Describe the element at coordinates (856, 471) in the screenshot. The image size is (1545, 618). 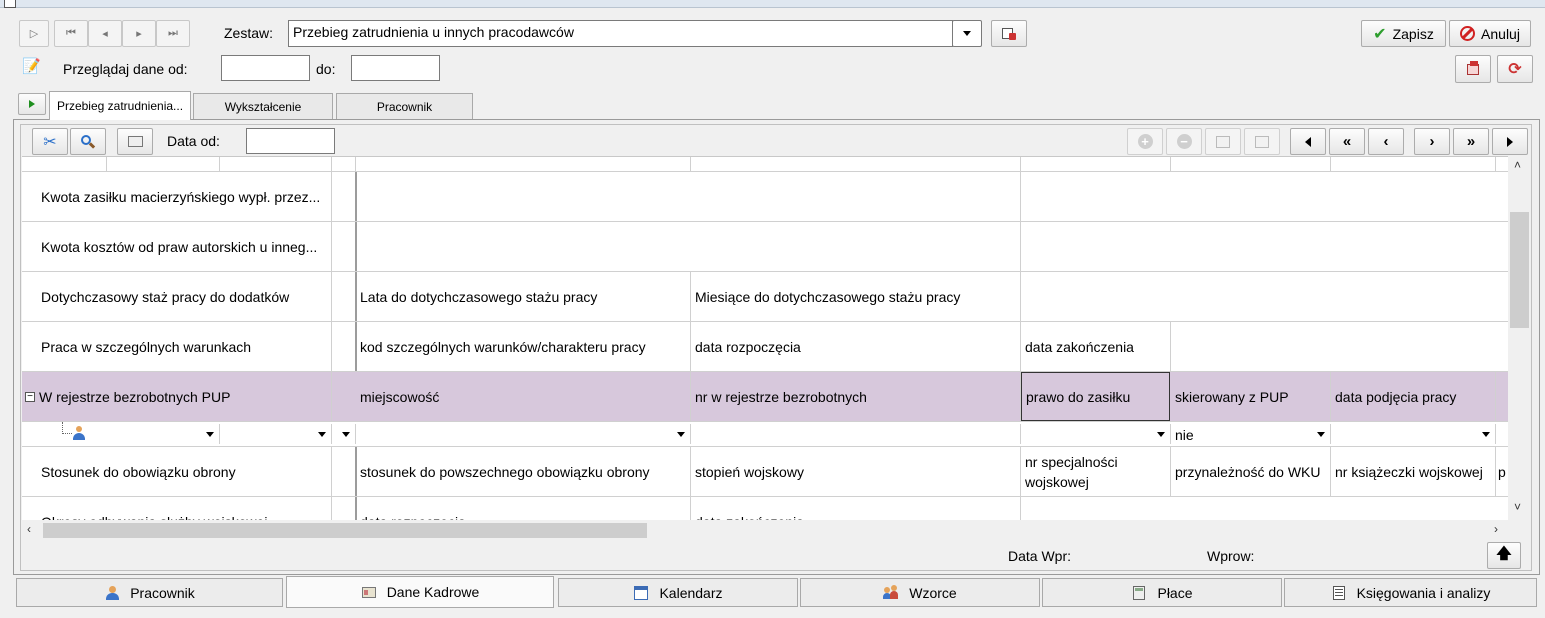
I see `grid-cell: stopień wojskowy` at that location.